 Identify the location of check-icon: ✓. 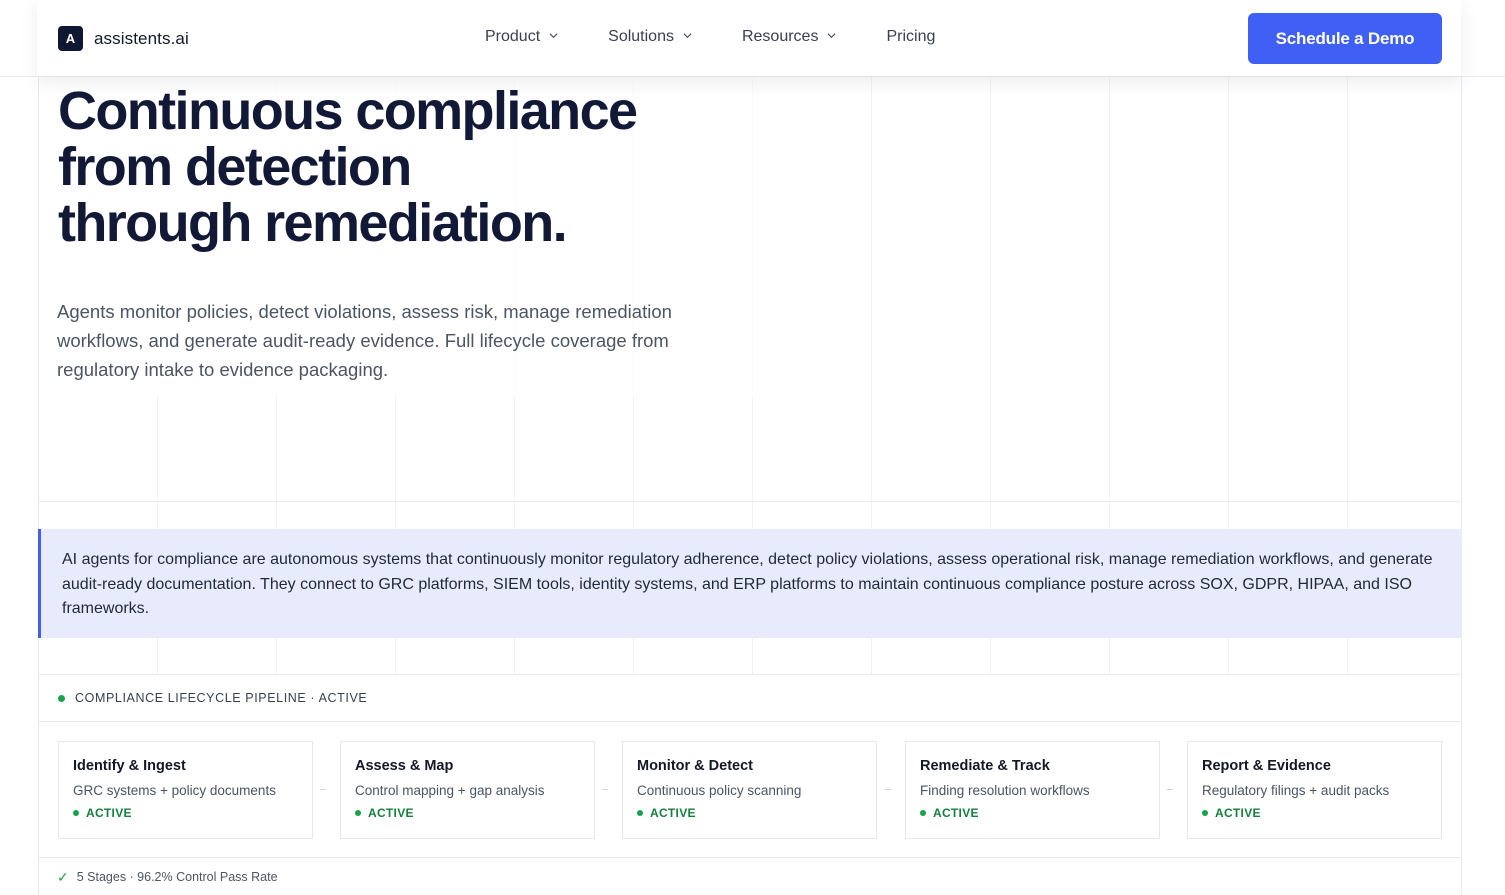
(63, 876).